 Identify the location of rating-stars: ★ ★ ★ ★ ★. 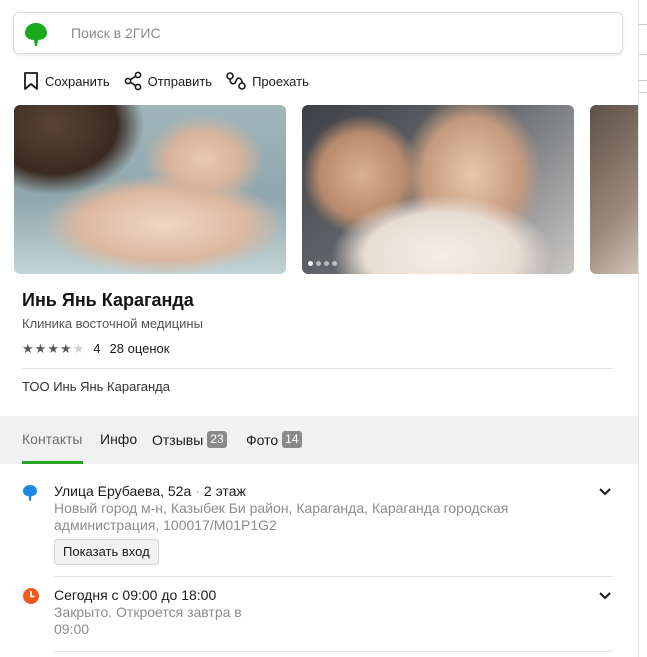
(53, 348).